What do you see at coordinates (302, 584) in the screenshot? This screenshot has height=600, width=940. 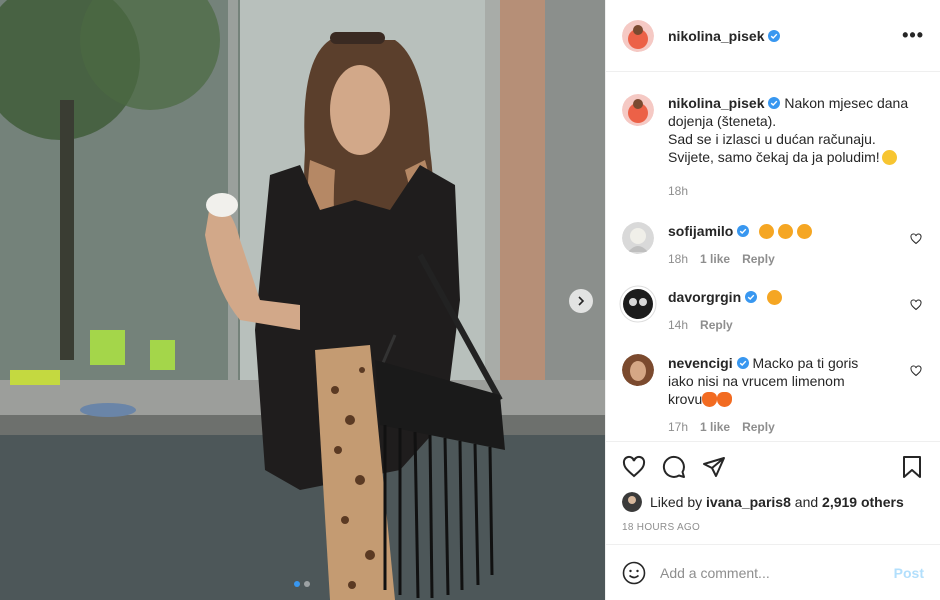 I see `carousel-indicator` at bounding box center [302, 584].